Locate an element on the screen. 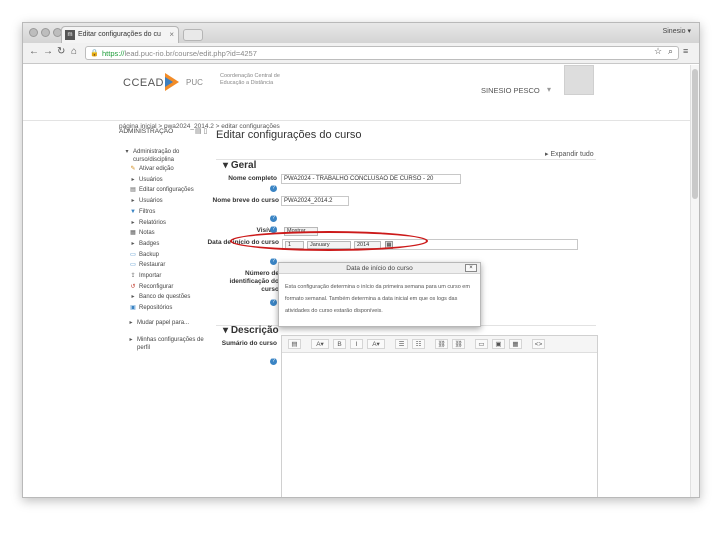 The height and width of the screenshot is (540, 720). sidebar-item: ↺ Reconfigurar is located at coordinates (151, 287).